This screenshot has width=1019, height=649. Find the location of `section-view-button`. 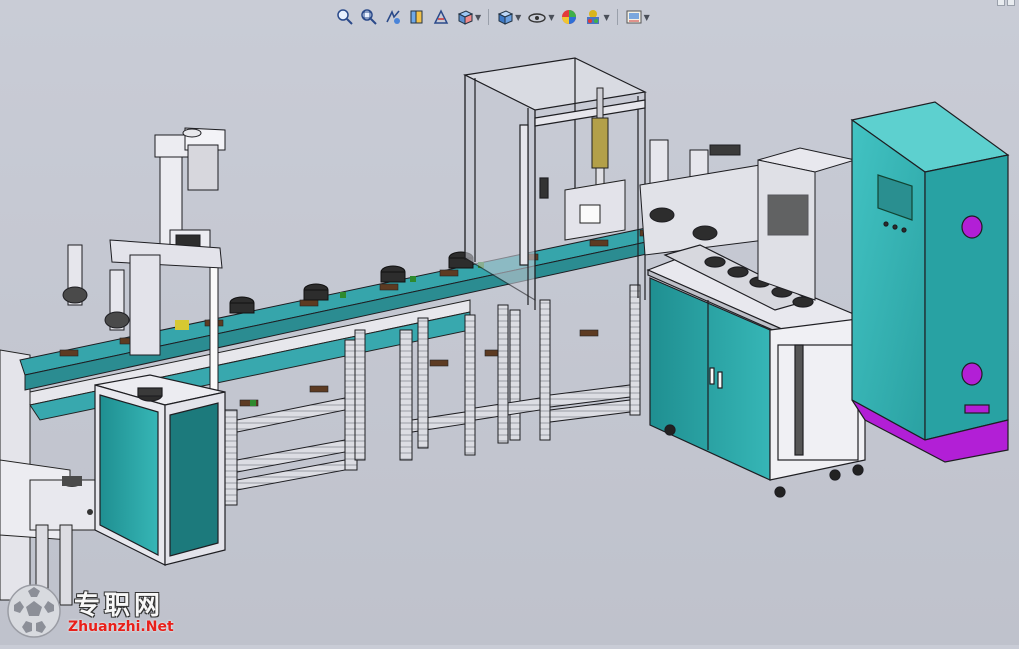

section-view-button is located at coordinates (417, 17).